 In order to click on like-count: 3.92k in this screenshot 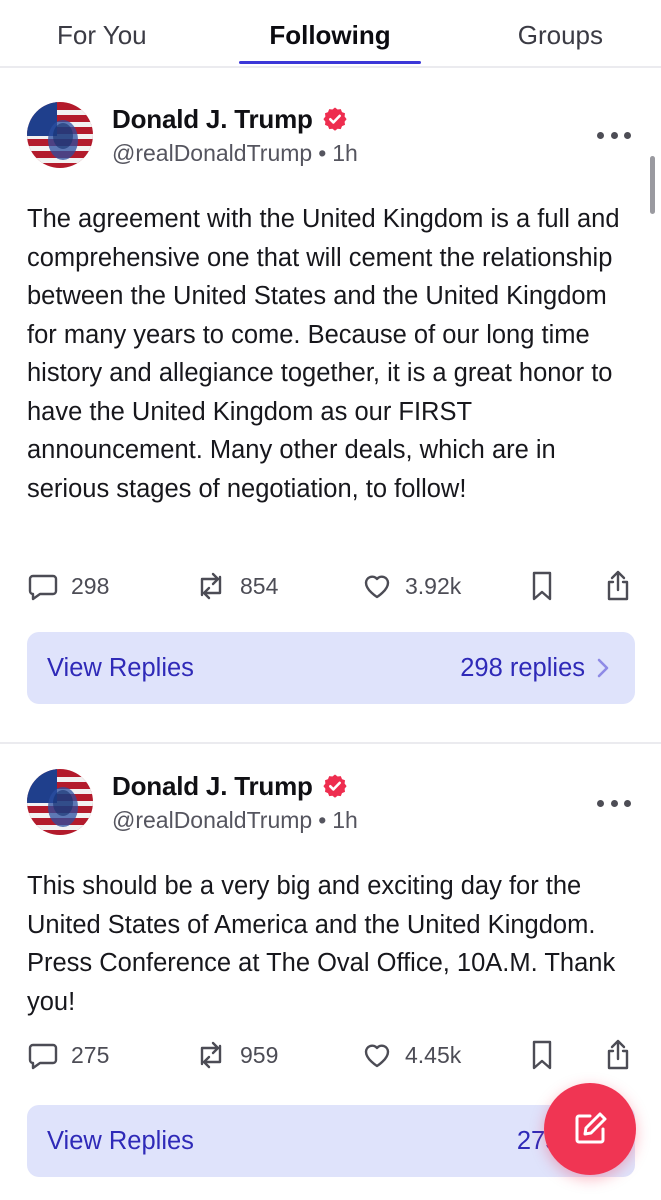, I will do `click(433, 585)`.